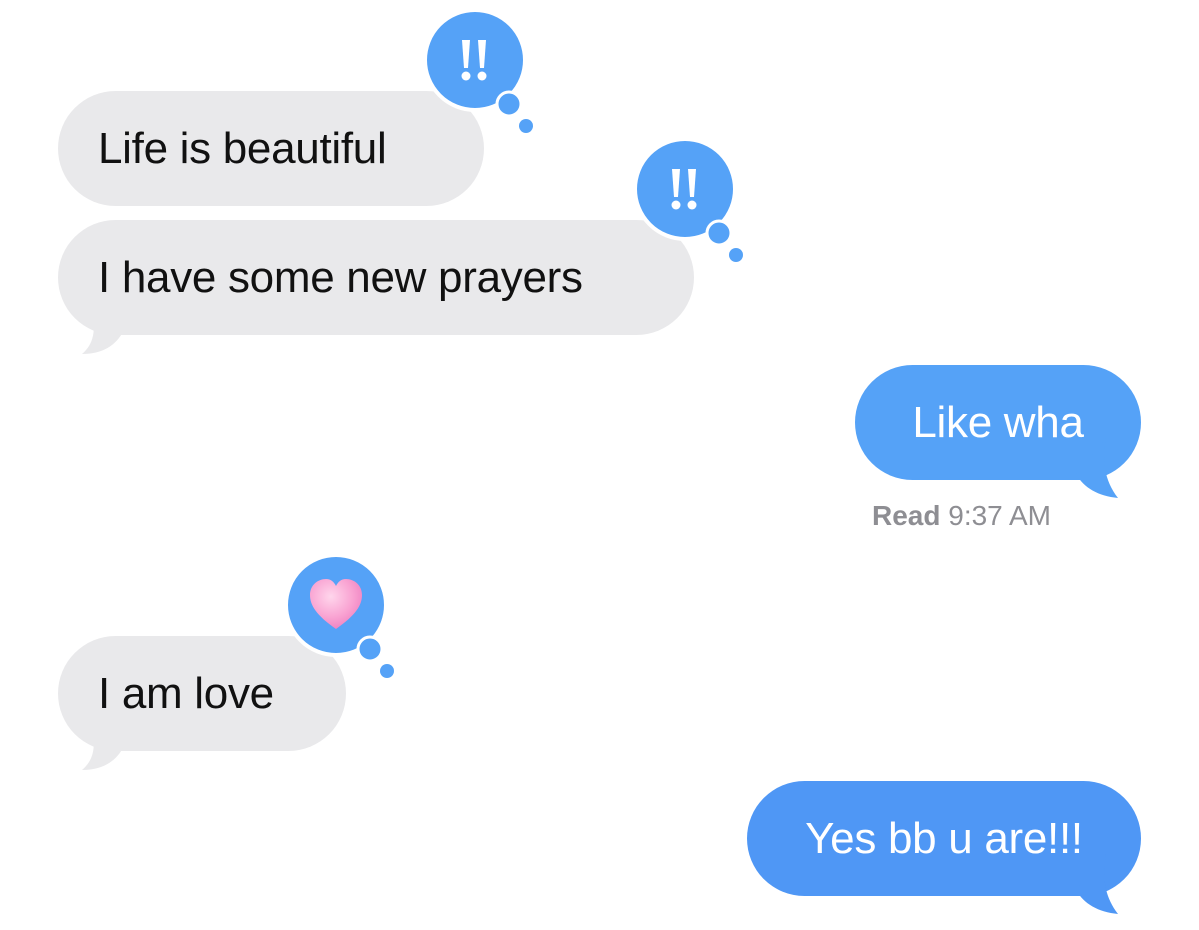  Describe the element at coordinates (340, 277) in the screenshot. I see `message-text: I have some new prayers` at that location.